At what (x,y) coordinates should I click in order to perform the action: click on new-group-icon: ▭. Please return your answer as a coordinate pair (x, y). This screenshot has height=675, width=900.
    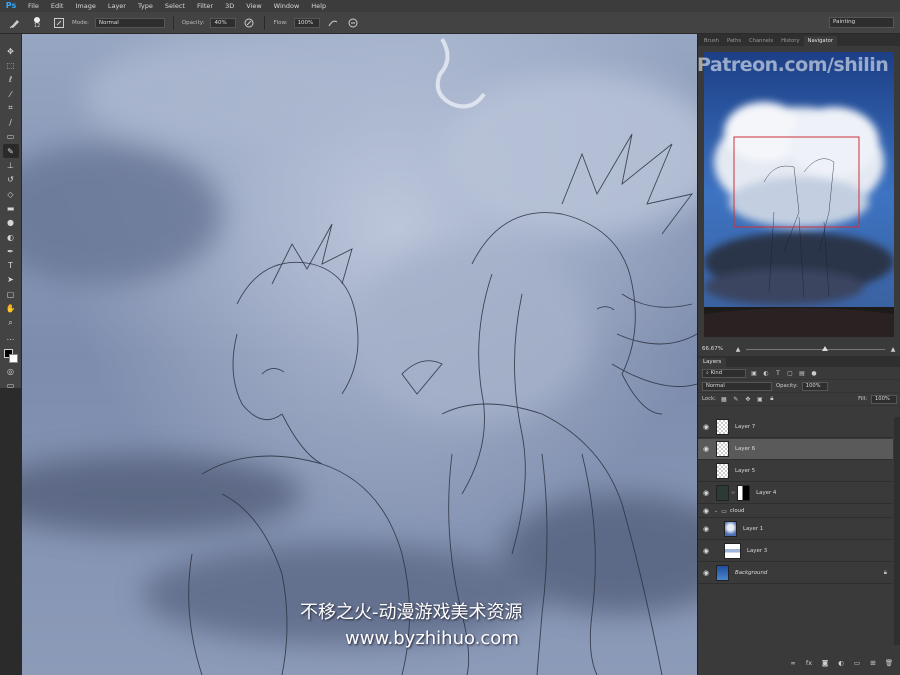
    Looking at the image, I should click on (857, 663).